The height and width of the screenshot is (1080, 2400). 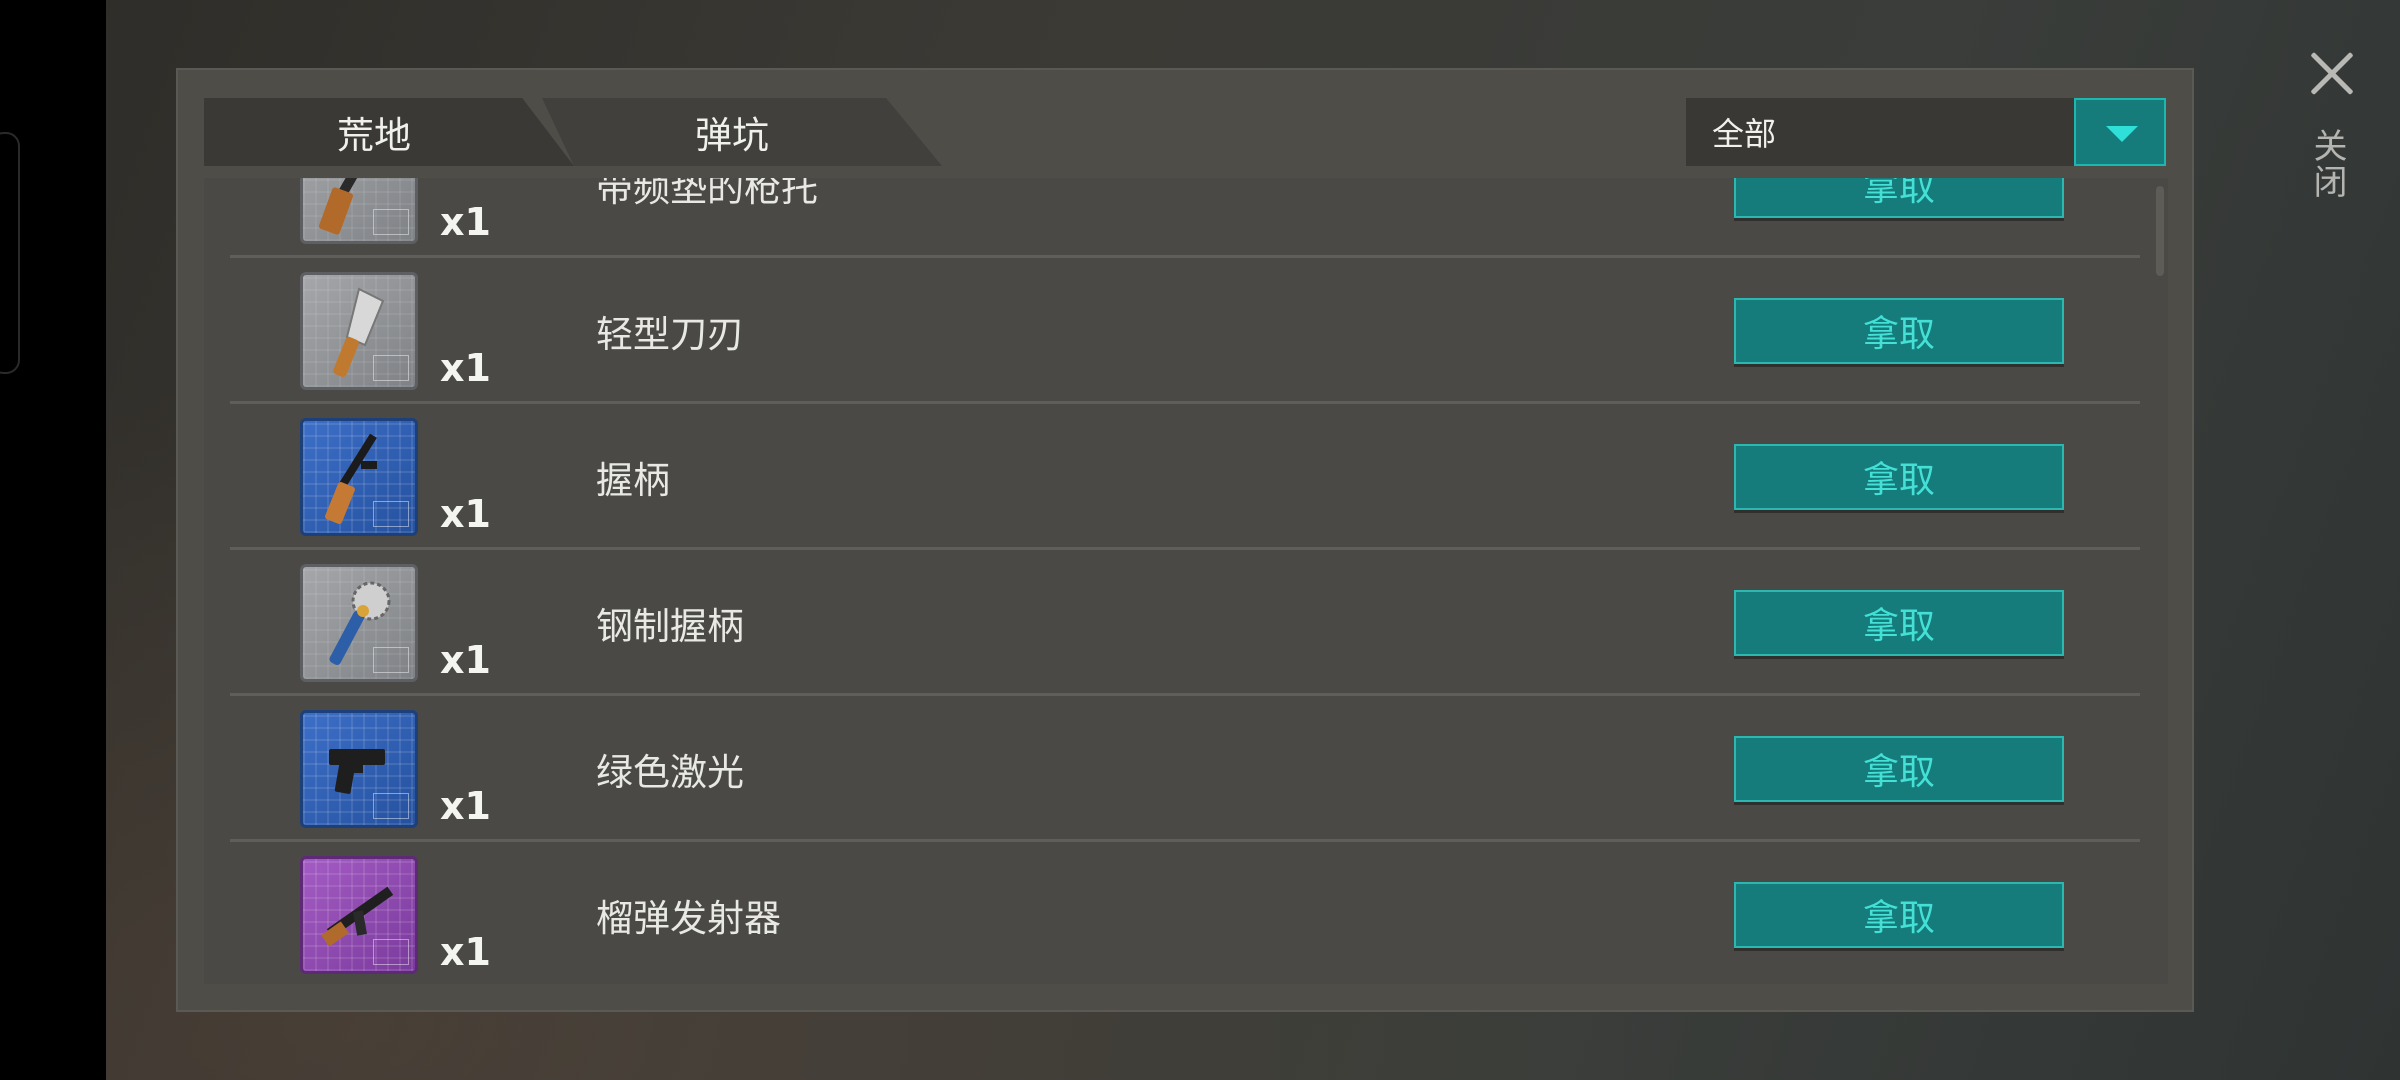 I want to click on close-button: 关闭, so click(x=2332, y=134).